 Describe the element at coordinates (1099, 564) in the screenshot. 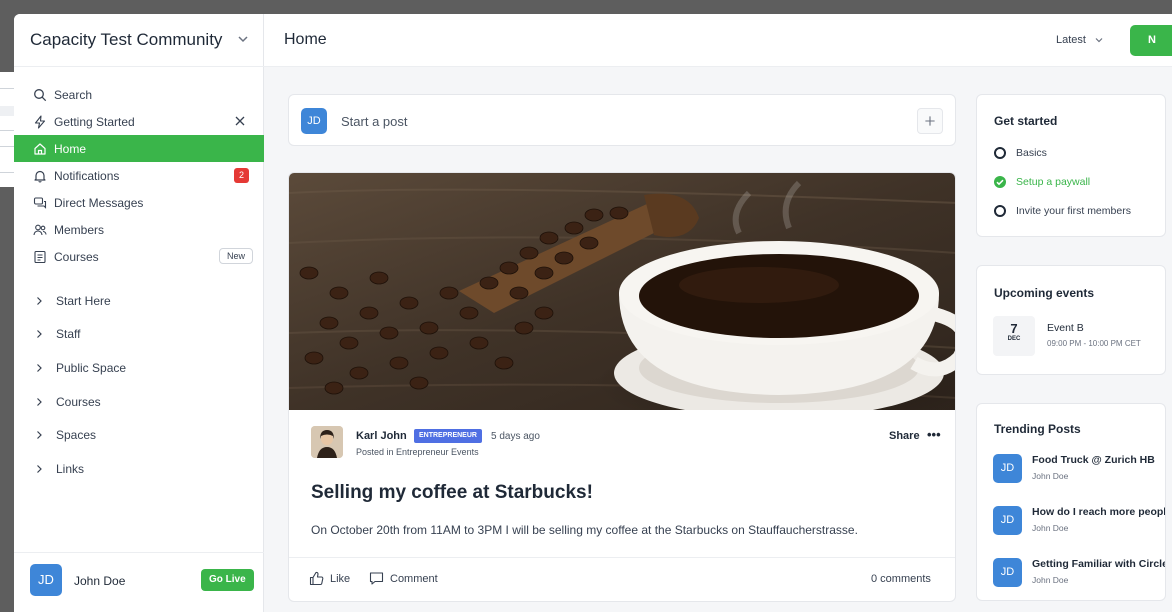

I see `trending-post-title: Getting Familiar with Circle` at that location.